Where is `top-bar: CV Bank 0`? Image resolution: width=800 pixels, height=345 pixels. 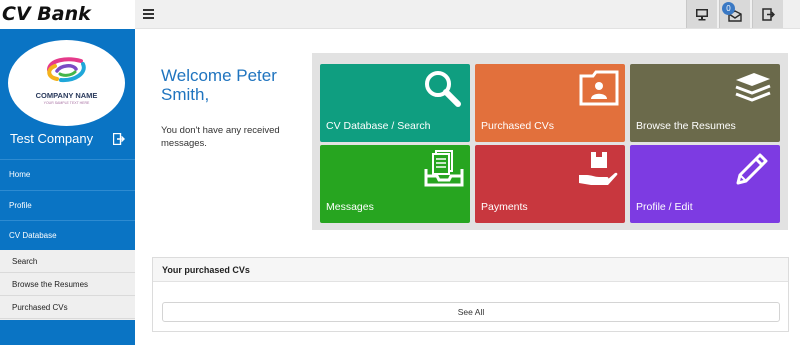
top-bar: CV Bank 0 is located at coordinates (400, 14).